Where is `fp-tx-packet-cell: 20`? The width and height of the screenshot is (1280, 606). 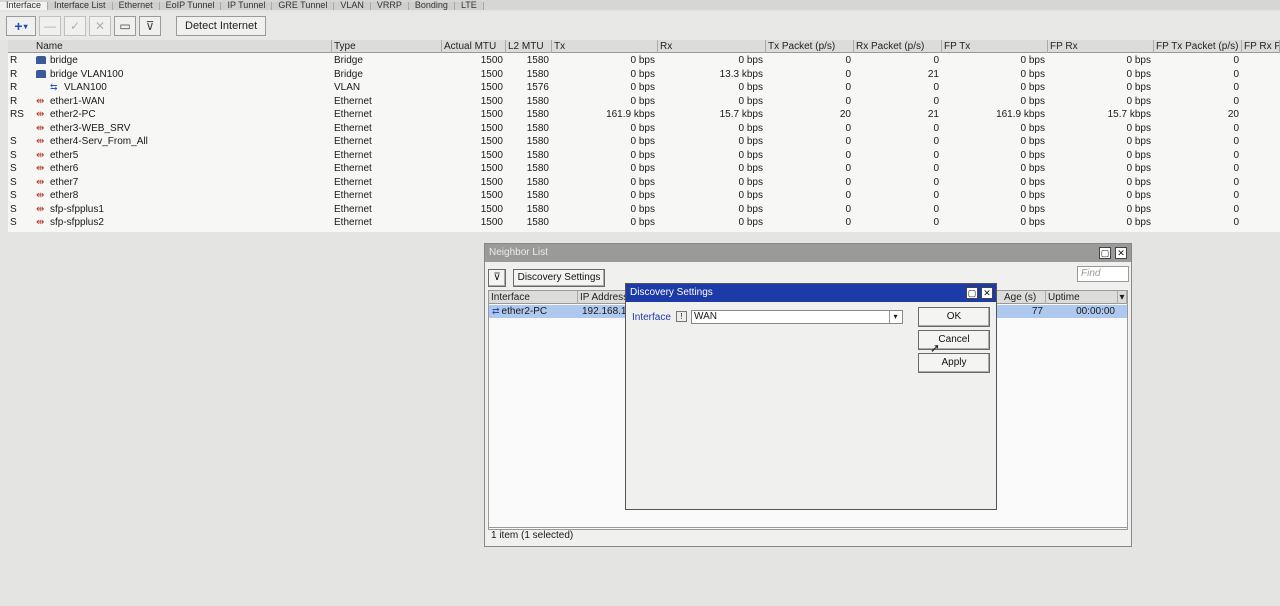 fp-tx-packet-cell: 20 is located at coordinates (1233, 114).